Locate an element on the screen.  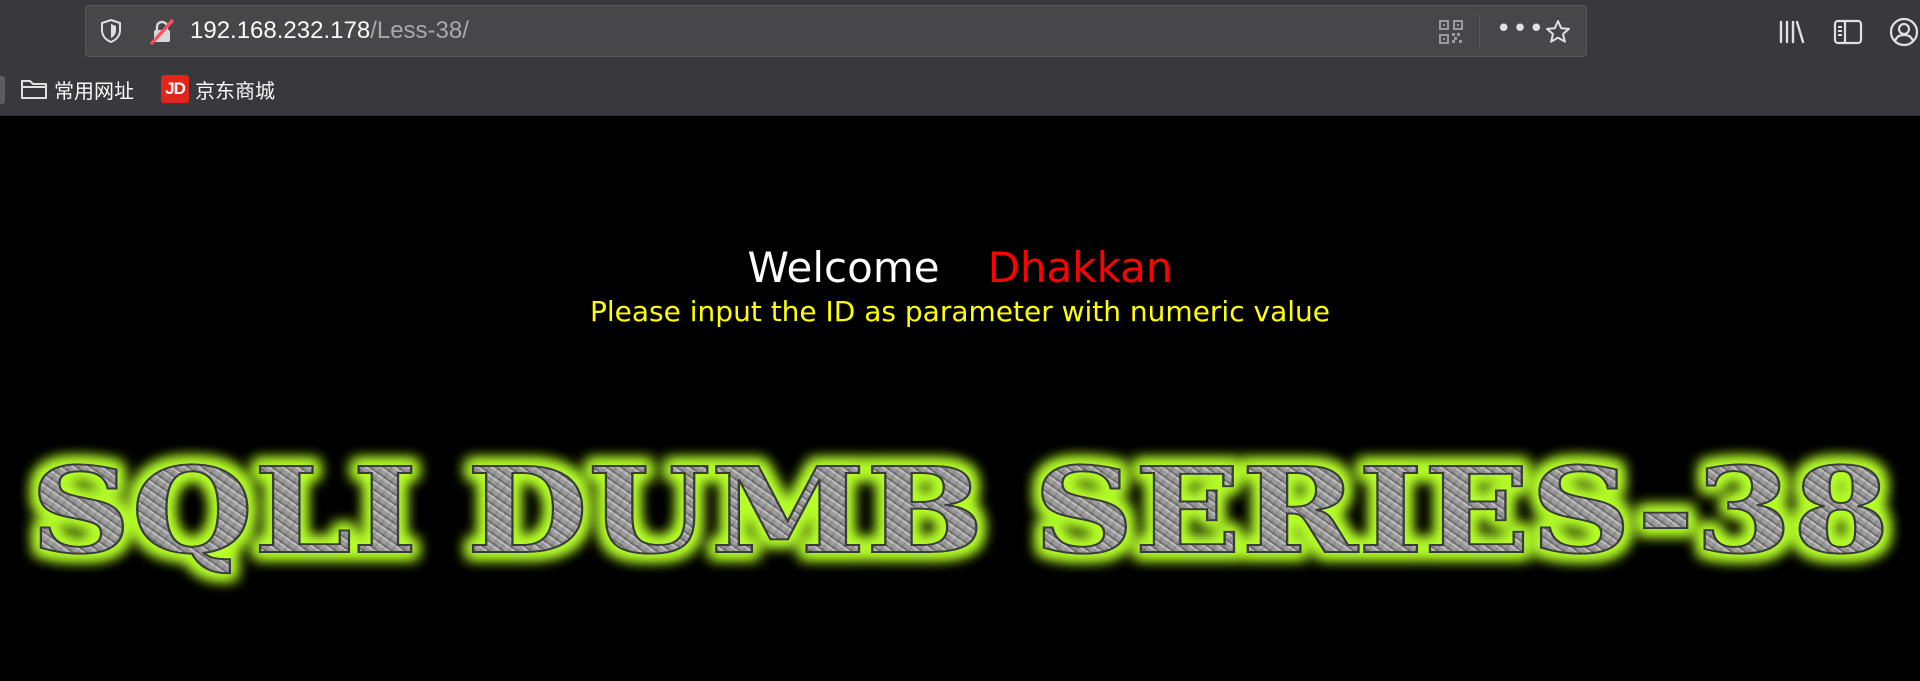
bookmarks-overflow-edge is located at coordinates (2, 90).